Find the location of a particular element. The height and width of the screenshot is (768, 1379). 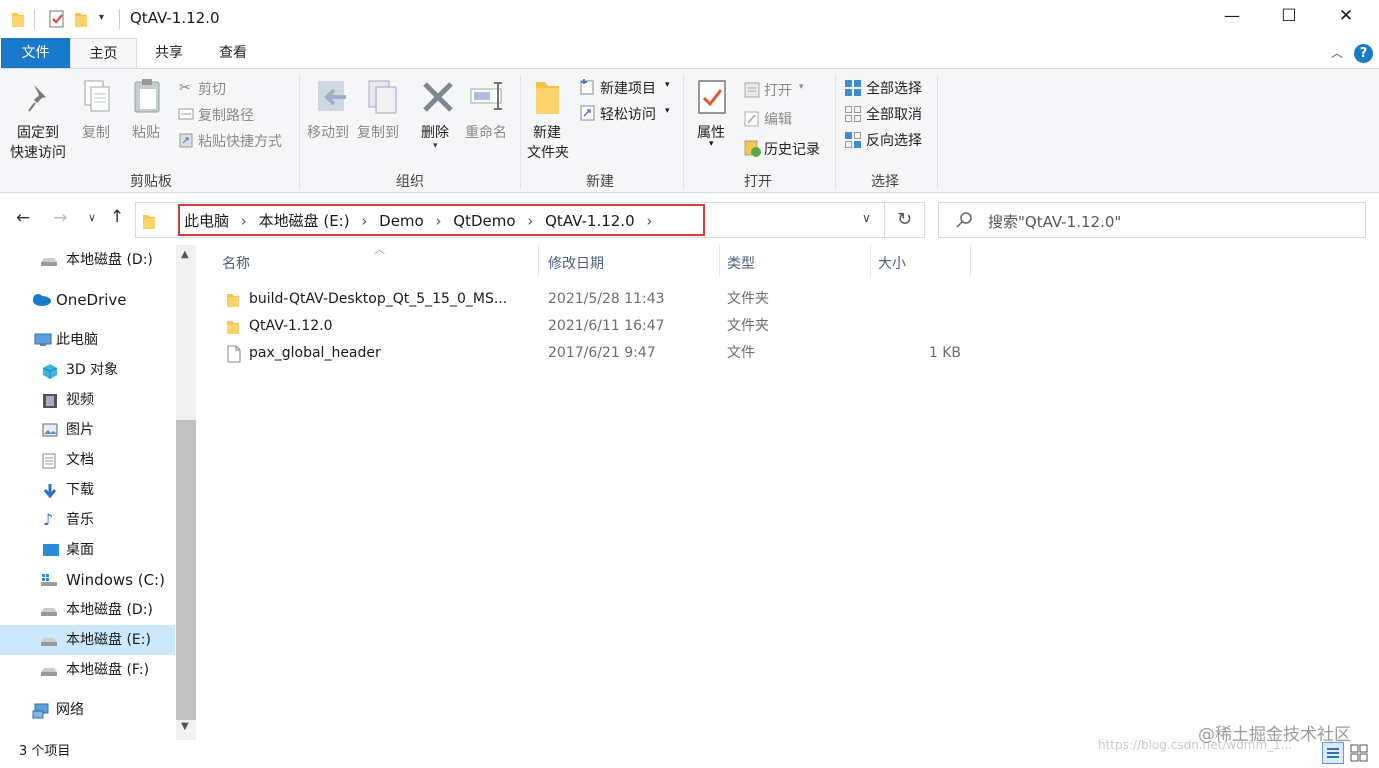

details-view-icon is located at coordinates (1333, 753).